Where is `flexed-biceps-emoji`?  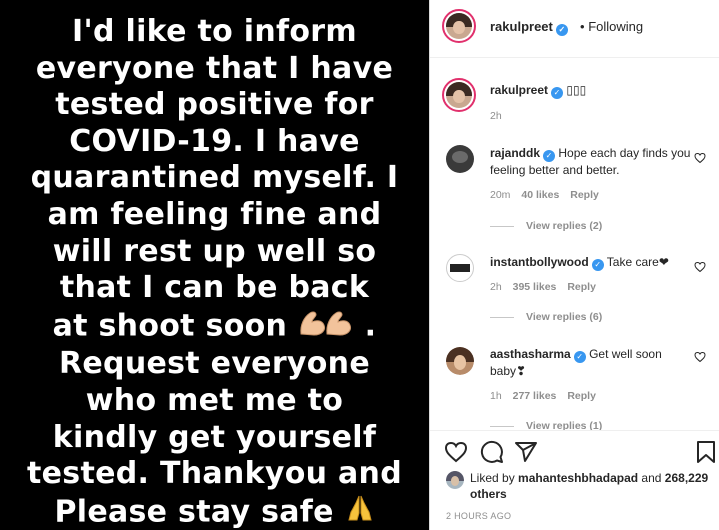 flexed-biceps-emoji is located at coordinates (326, 327).